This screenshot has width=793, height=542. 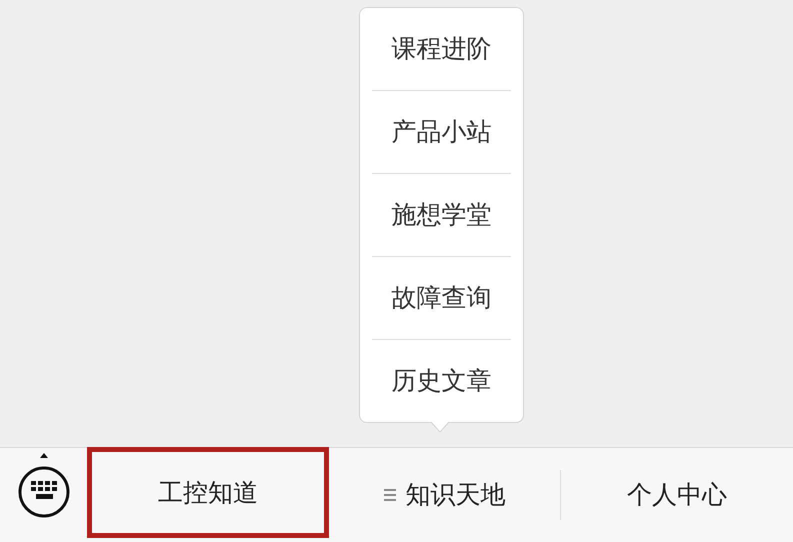 I want to click on menu-icon, so click(x=390, y=495).